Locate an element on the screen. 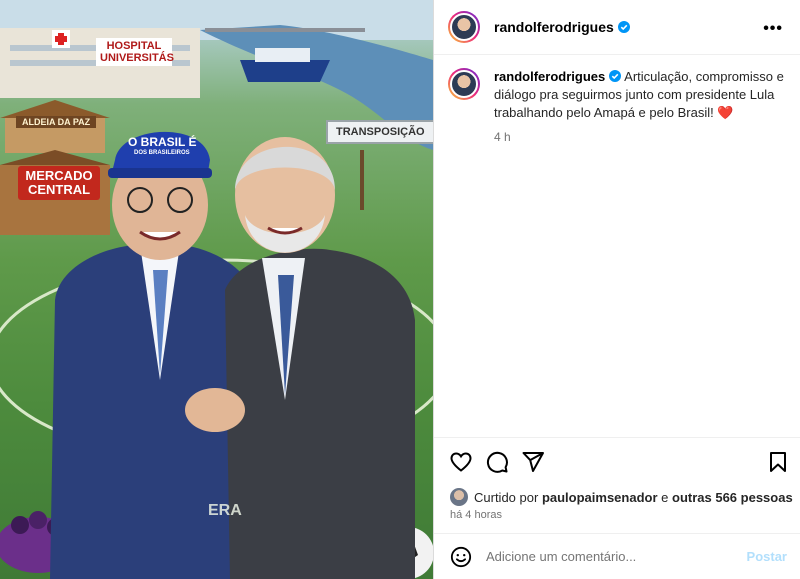 The height and width of the screenshot is (579, 800). post-header: randolferodrigues ••• is located at coordinates (617, 27).